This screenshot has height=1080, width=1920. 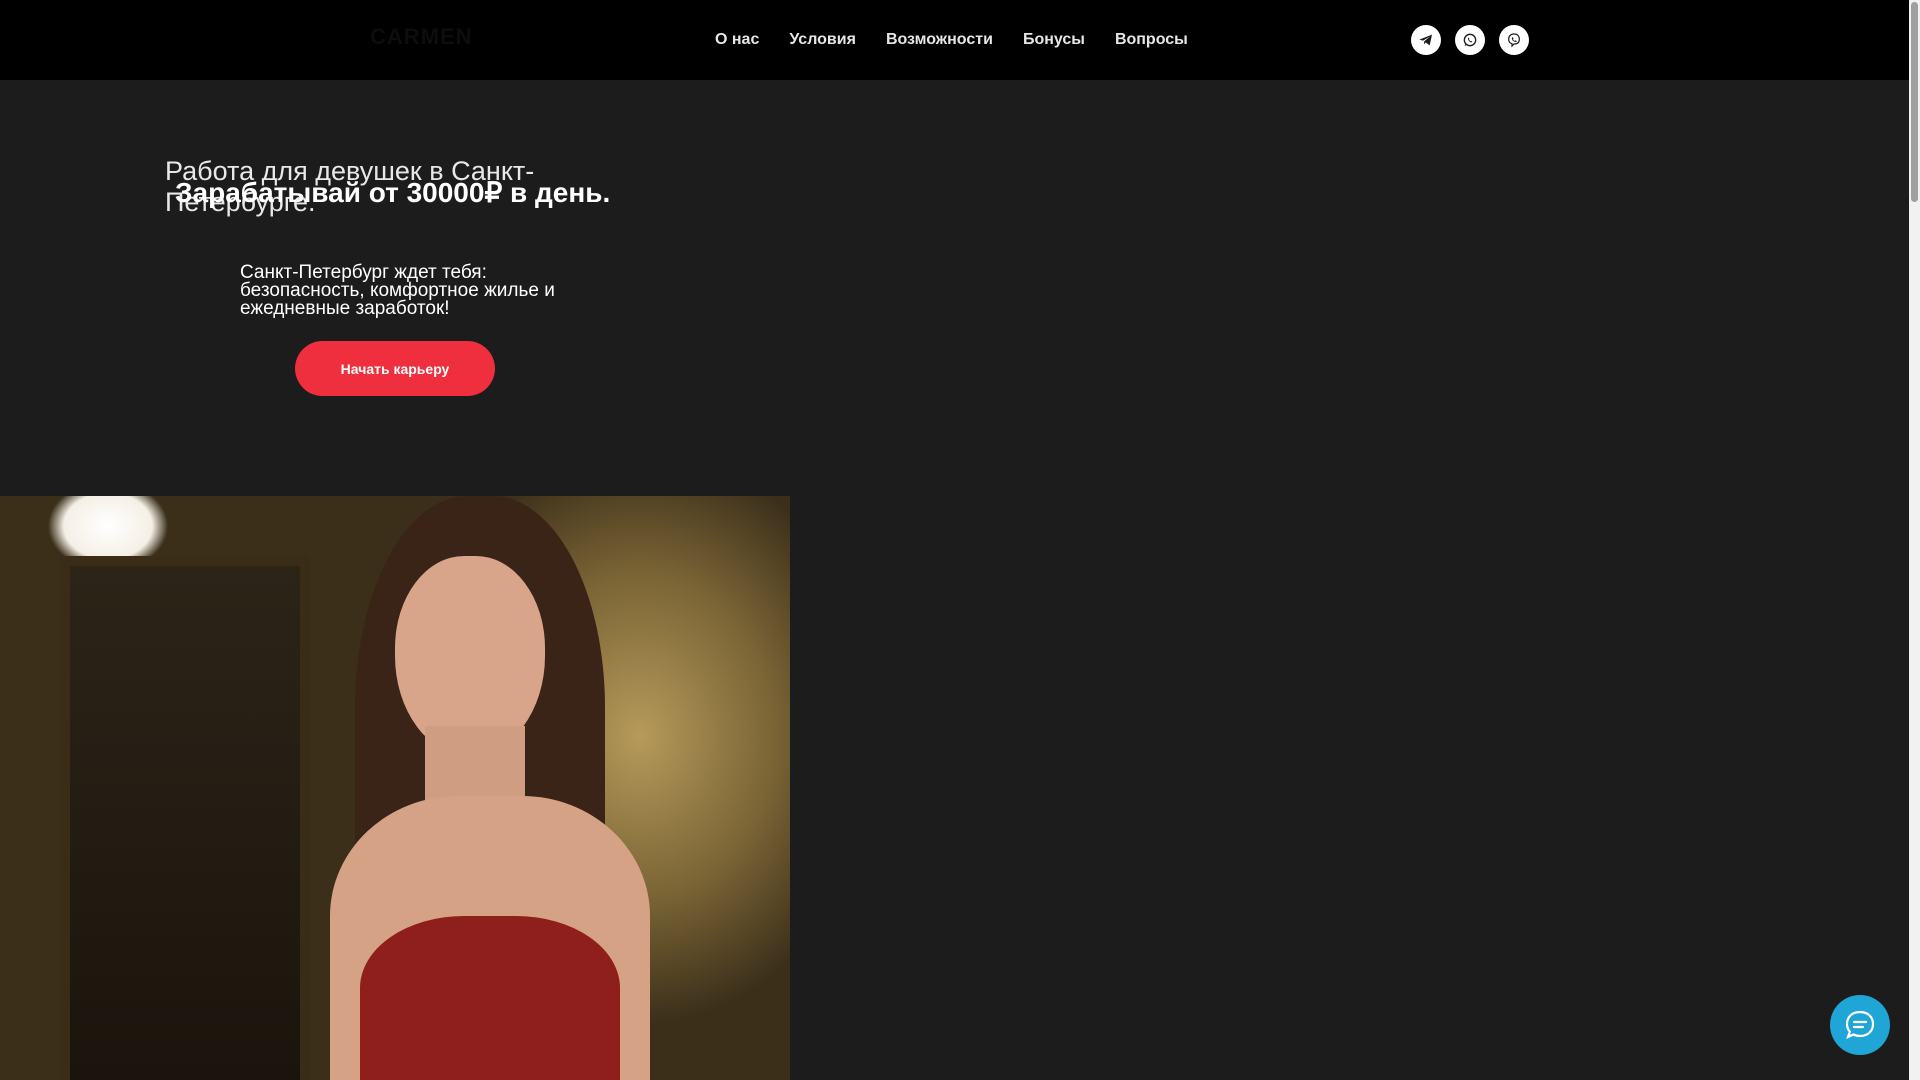 What do you see at coordinates (1914, 102) in the screenshot?
I see `scrollbar-thumb` at bounding box center [1914, 102].